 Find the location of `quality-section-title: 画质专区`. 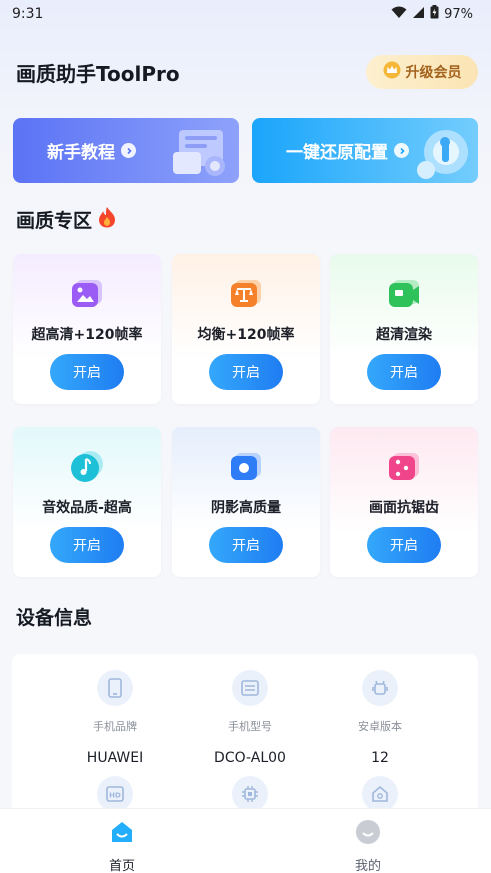

quality-section-title: 画质专区 is located at coordinates (66, 219).